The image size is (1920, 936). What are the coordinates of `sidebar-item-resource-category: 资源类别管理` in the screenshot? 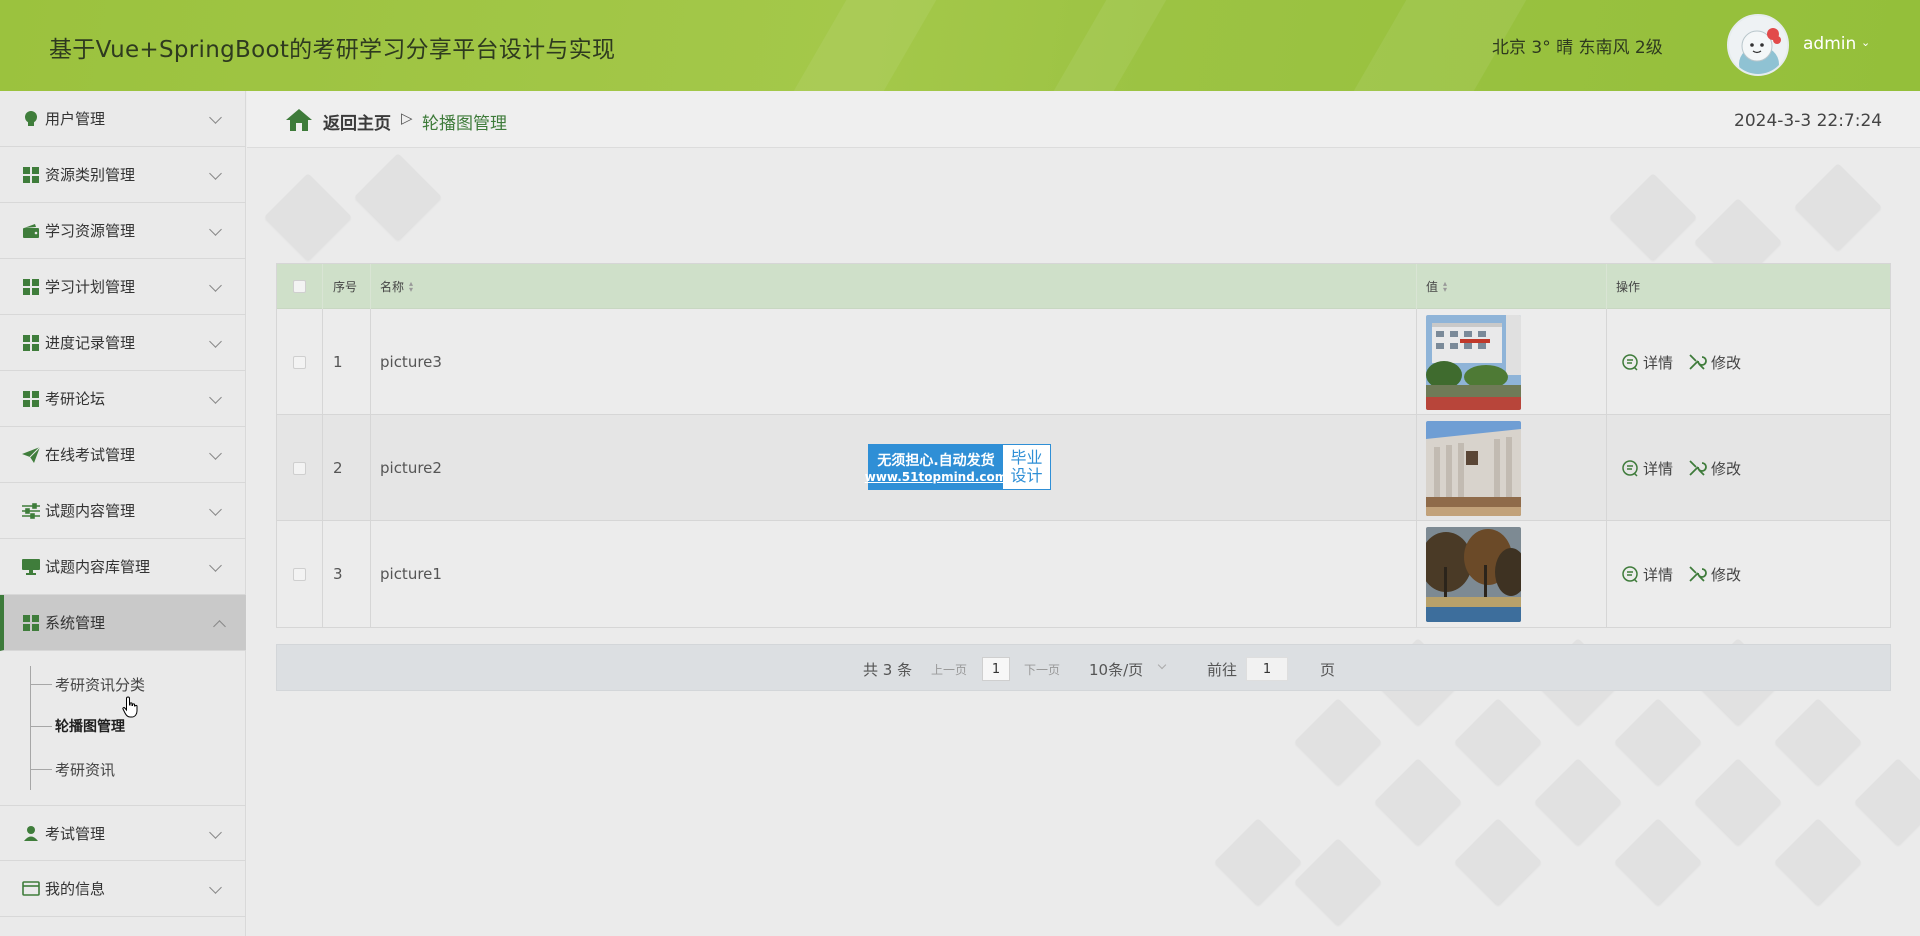 It's located at (123, 175).